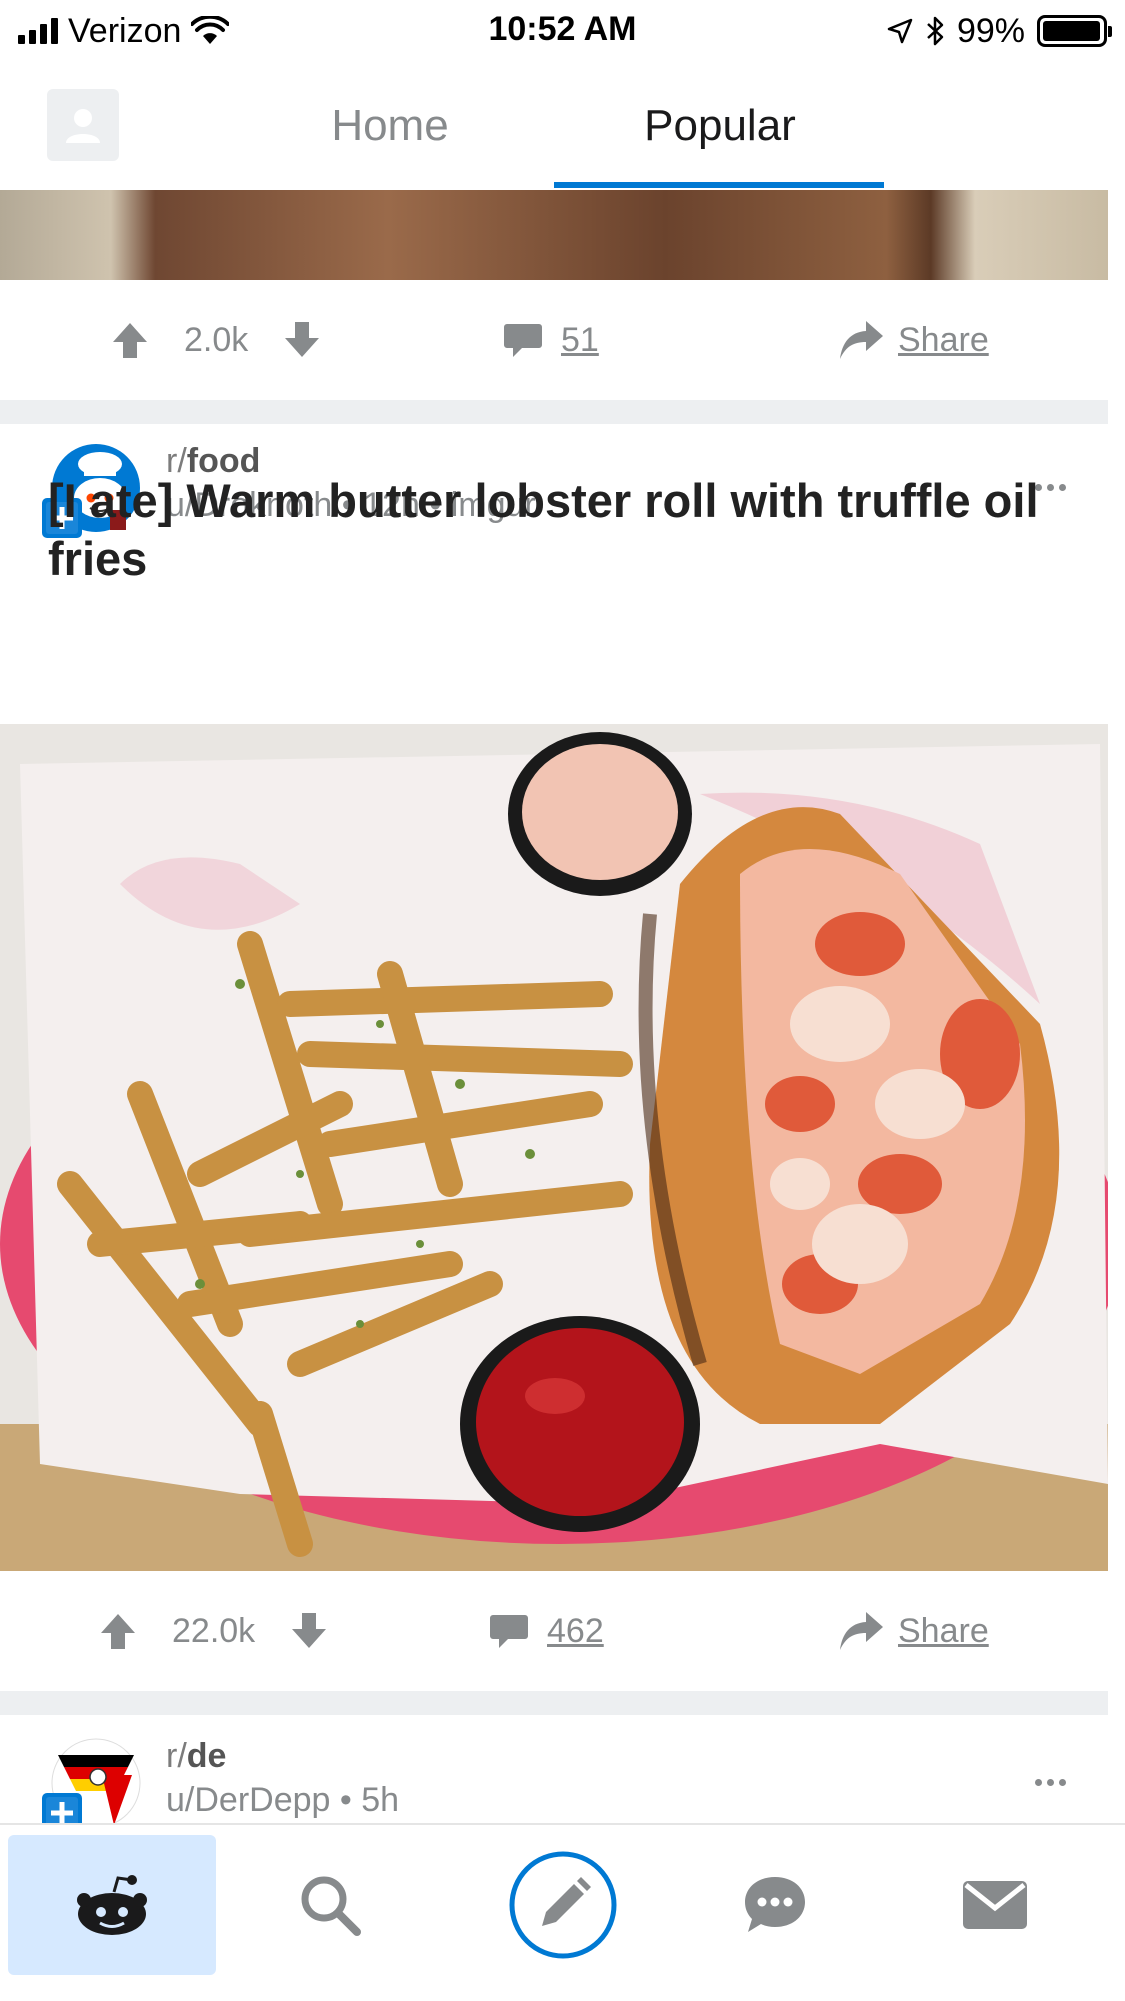  I want to click on post-action-bar: 22.0k 462 Share, so click(554, 1631).